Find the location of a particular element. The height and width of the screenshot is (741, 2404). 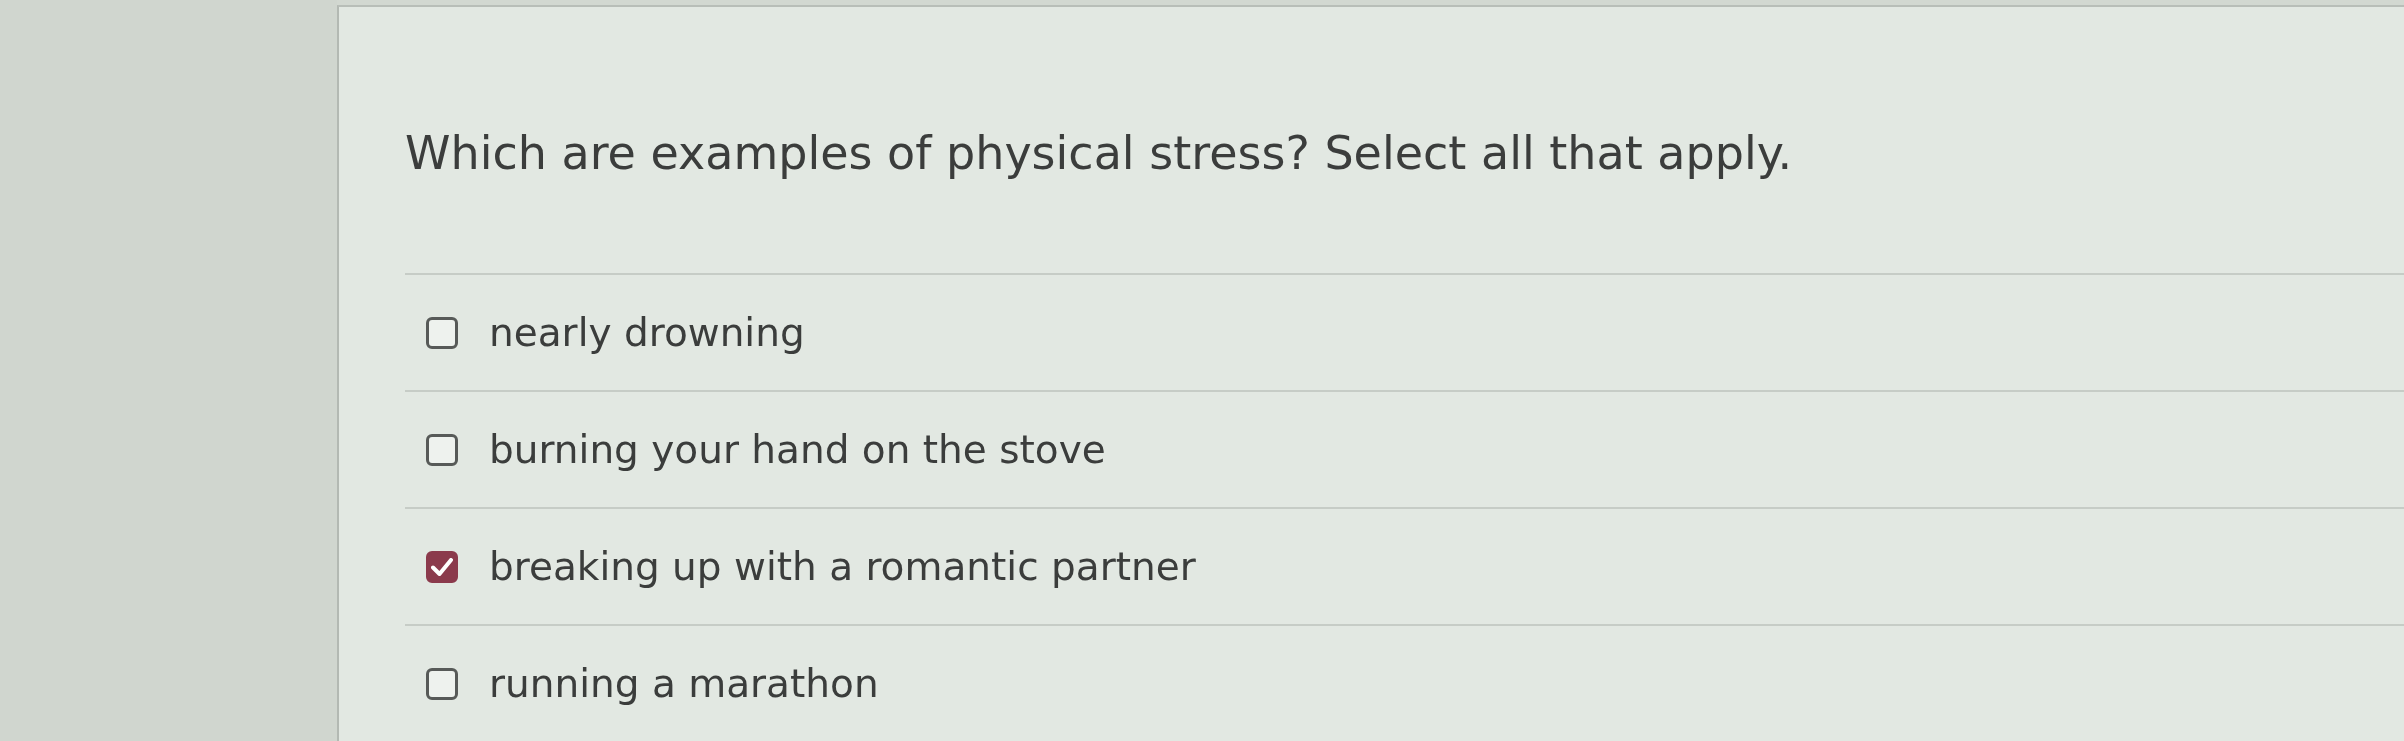

option-label: running a marathon is located at coordinates (684, 683).